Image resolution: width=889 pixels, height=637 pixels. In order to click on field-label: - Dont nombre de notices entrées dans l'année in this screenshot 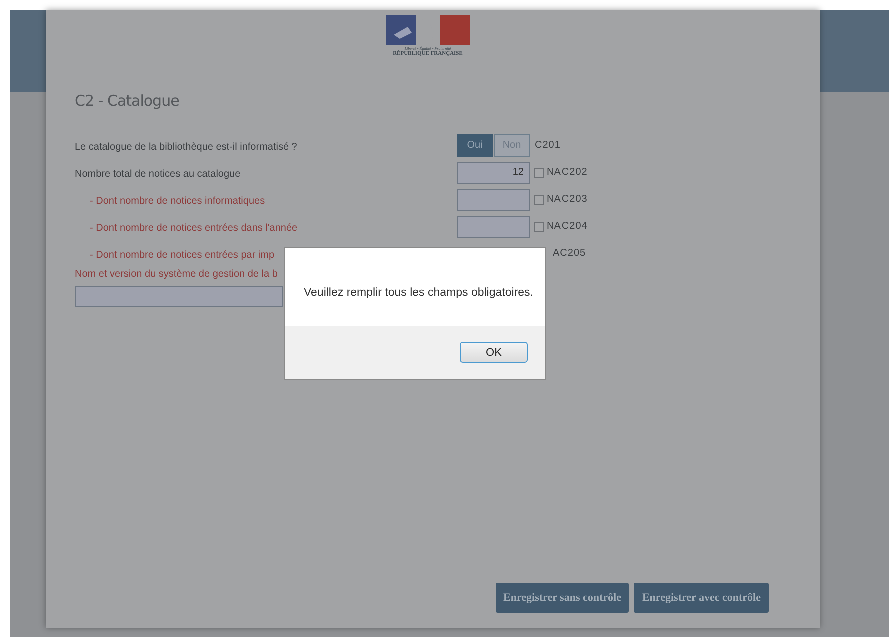, I will do `click(193, 228)`.